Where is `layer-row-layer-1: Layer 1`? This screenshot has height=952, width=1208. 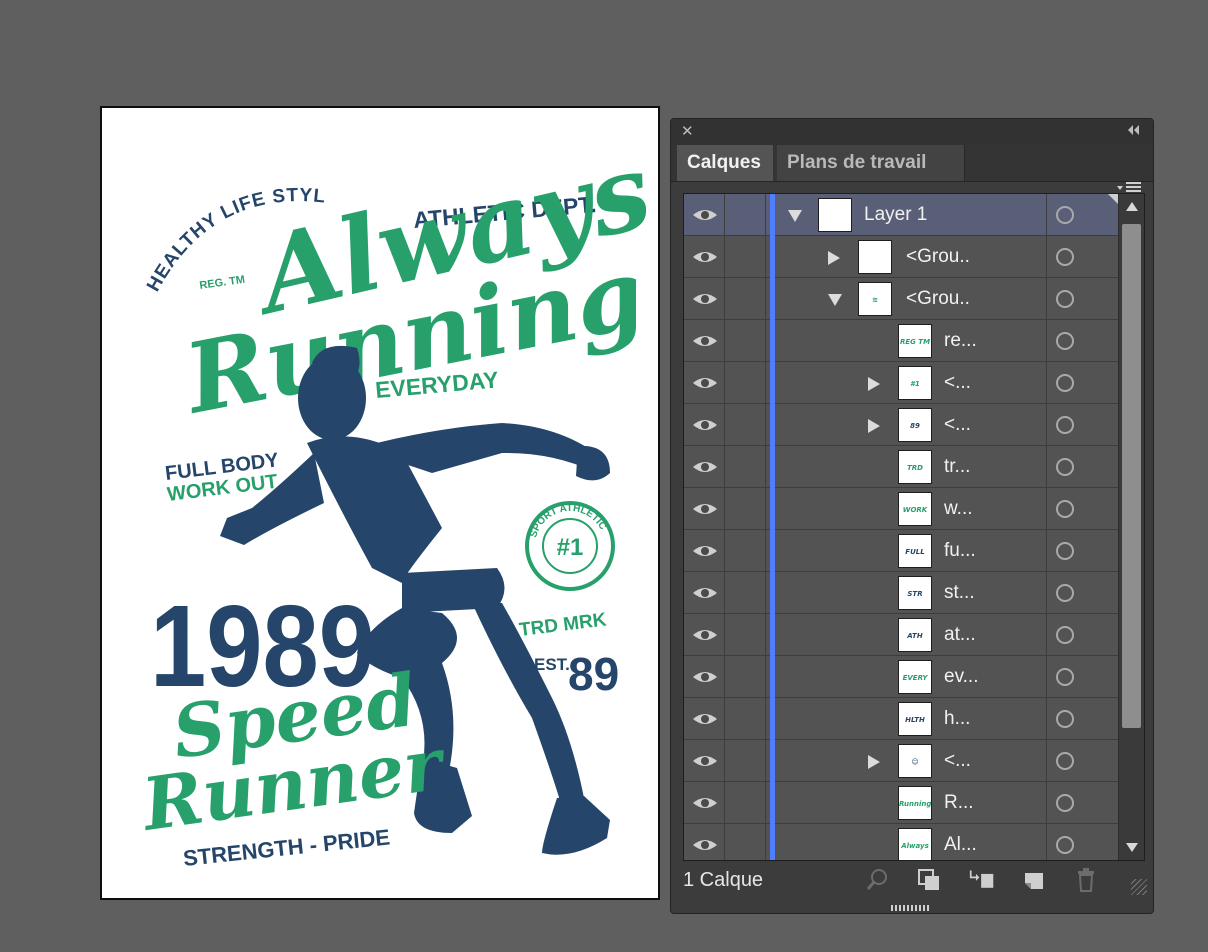
layer-row-layer-1: Layer 1 is located at coordinates (901, 215).